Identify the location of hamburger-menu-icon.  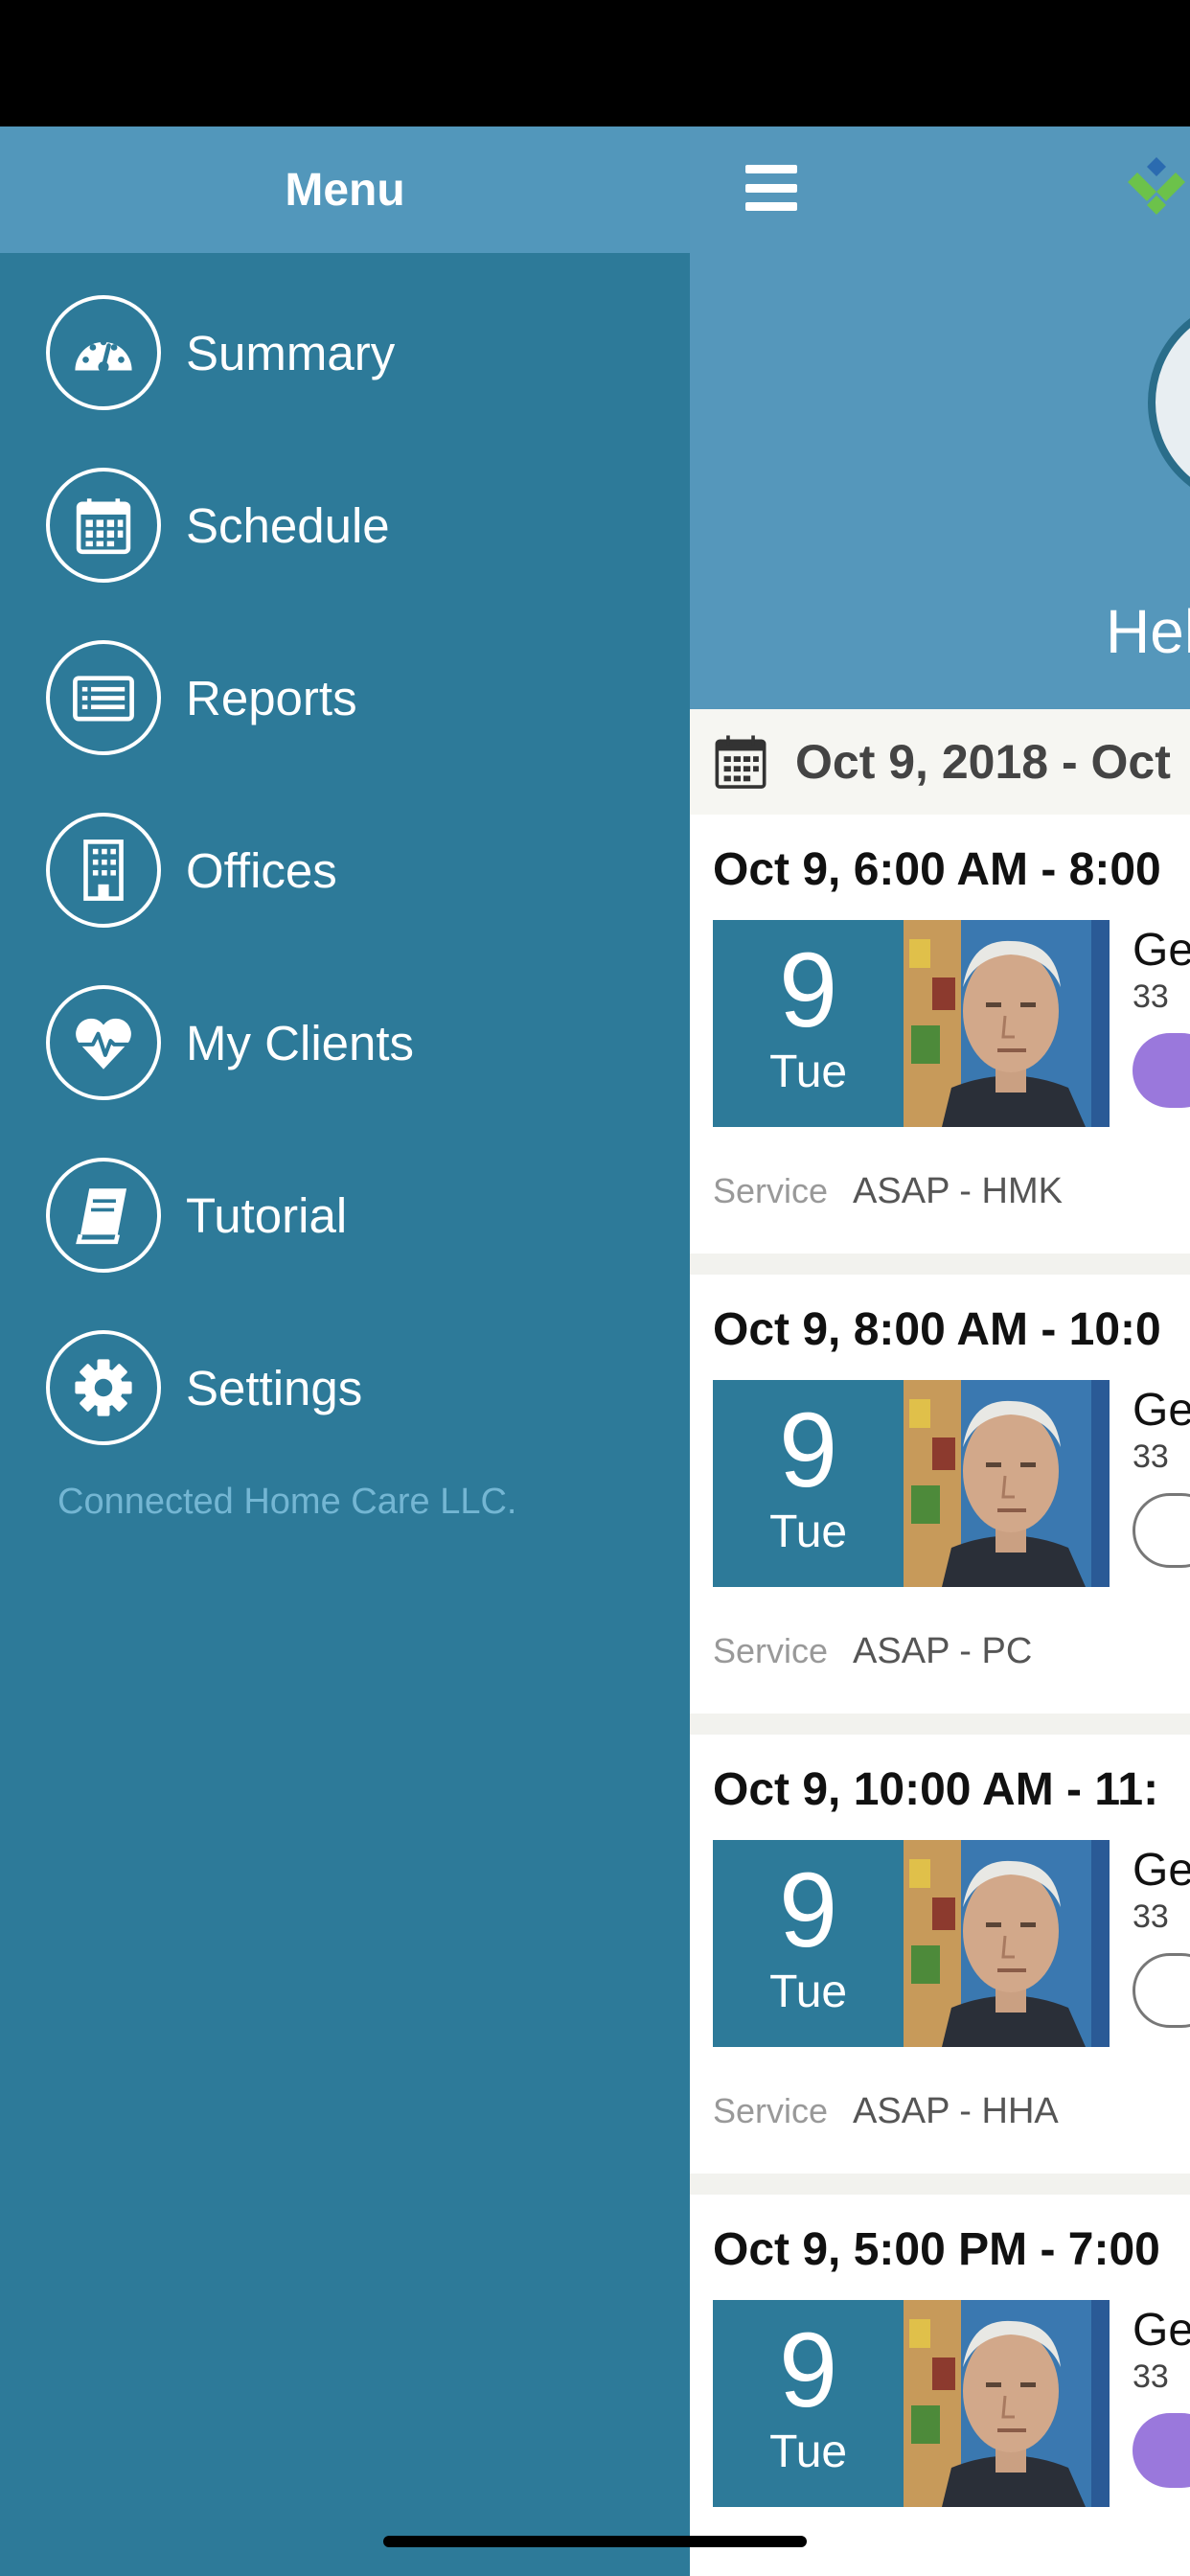
(771, 188).